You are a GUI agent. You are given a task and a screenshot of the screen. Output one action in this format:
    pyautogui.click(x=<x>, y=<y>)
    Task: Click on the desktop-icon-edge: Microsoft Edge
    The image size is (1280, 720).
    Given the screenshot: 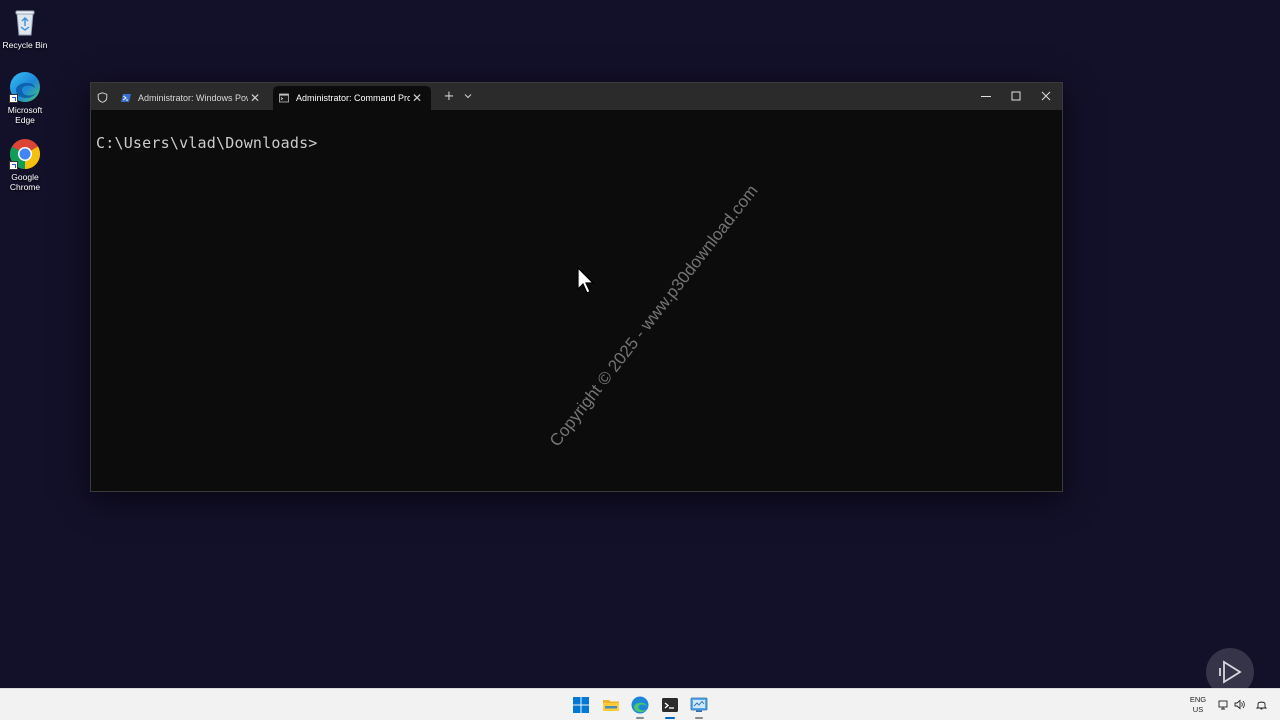 What is the action you would take?
    pyautogui.click(x=26, y=98)
    